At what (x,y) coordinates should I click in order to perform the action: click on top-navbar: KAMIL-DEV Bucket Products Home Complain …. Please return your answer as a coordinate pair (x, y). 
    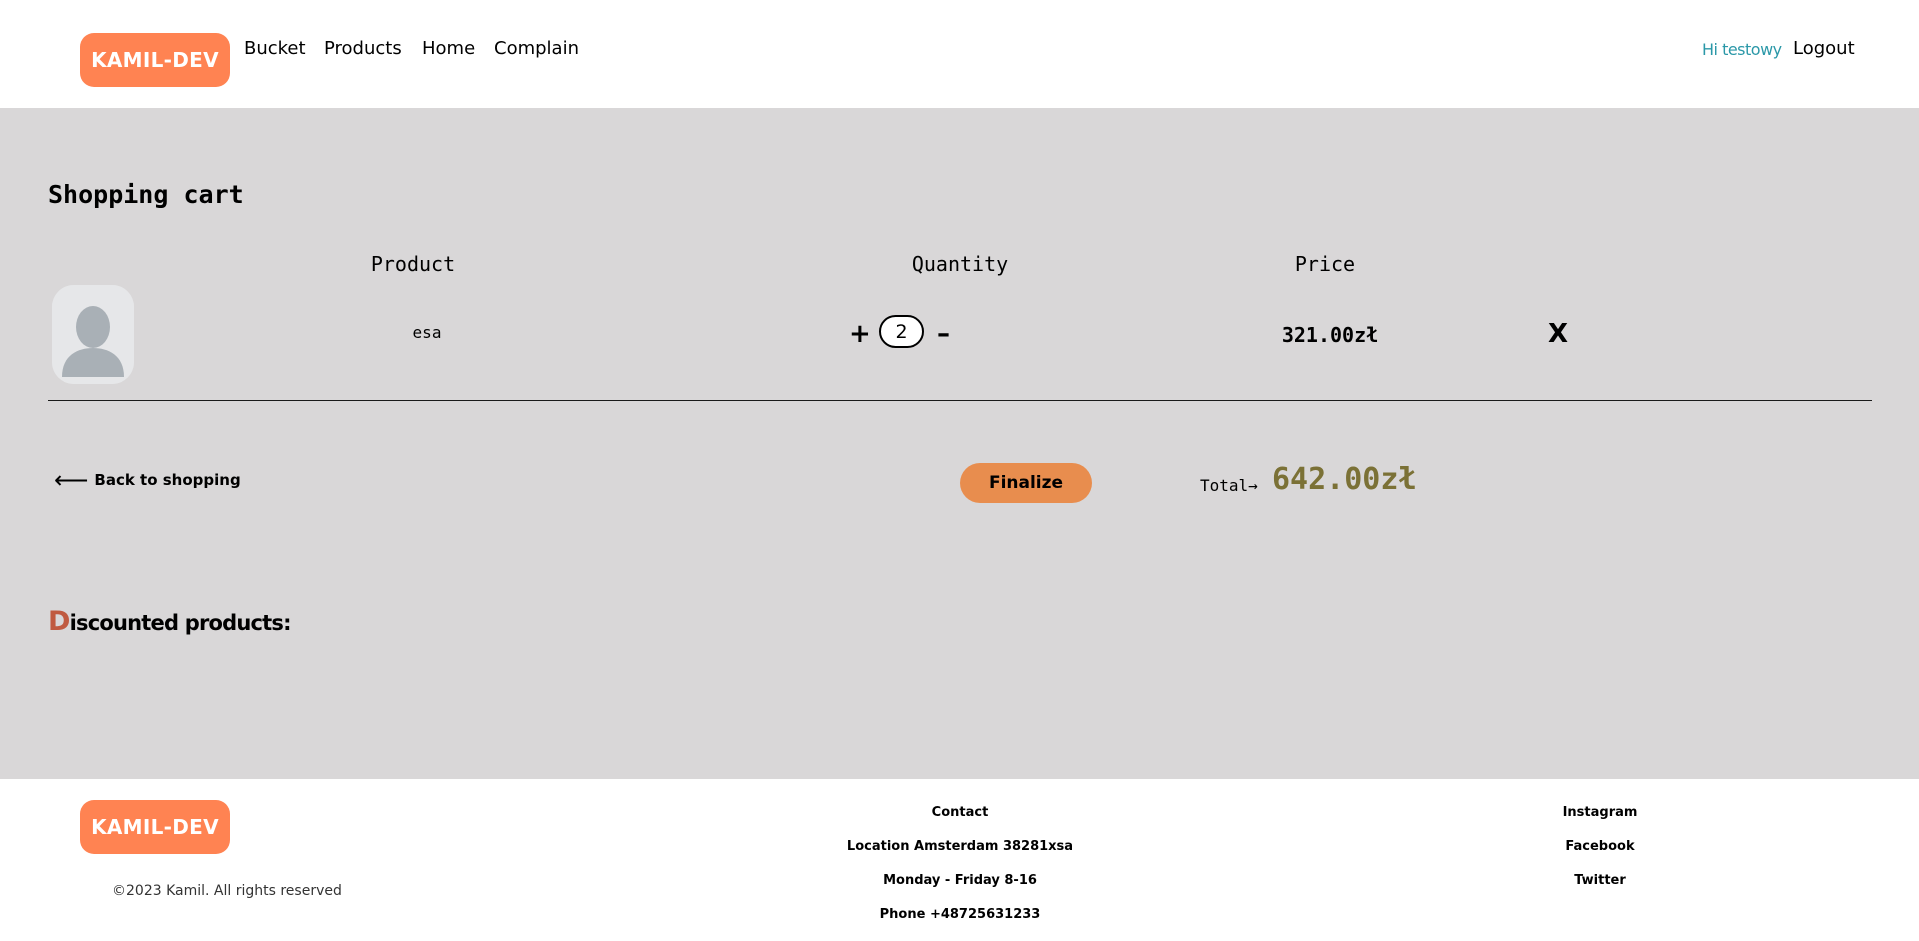
    Looking at the image, I should click on (959, 54).